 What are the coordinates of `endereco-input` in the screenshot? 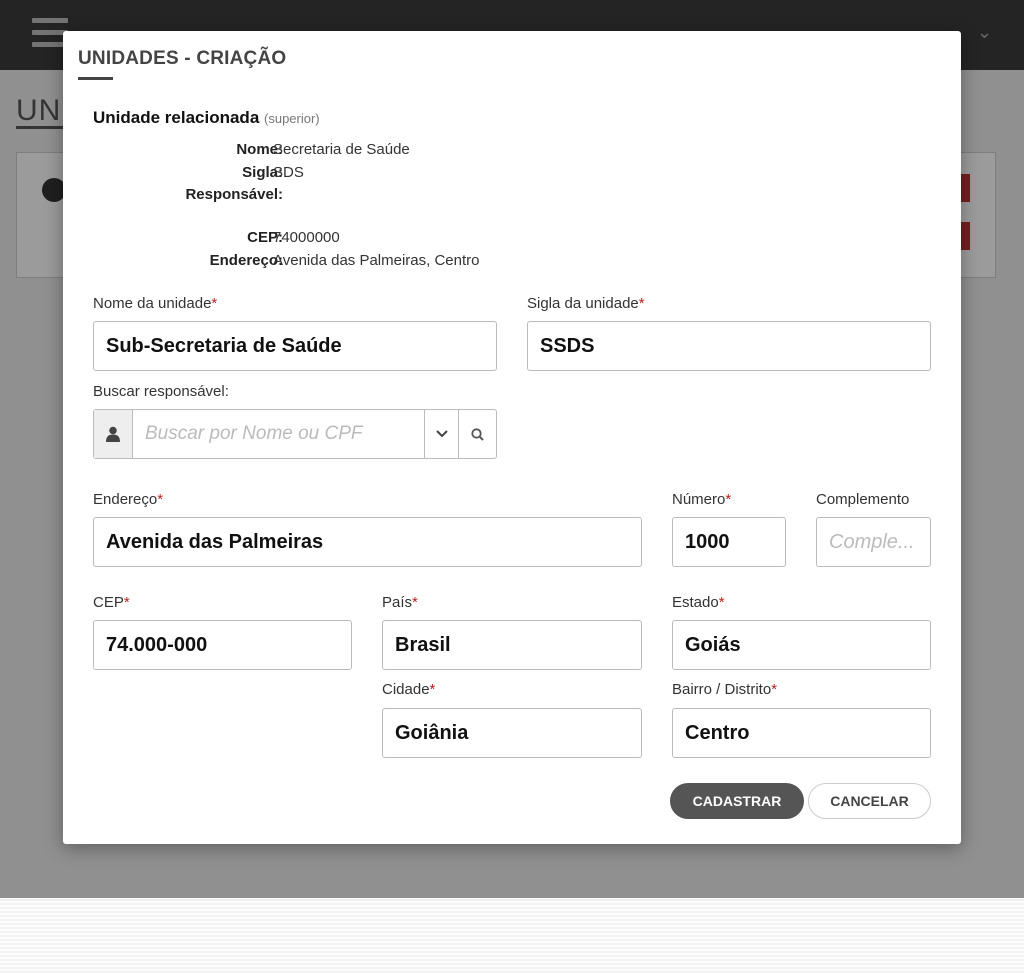 It's located at (367, 542).